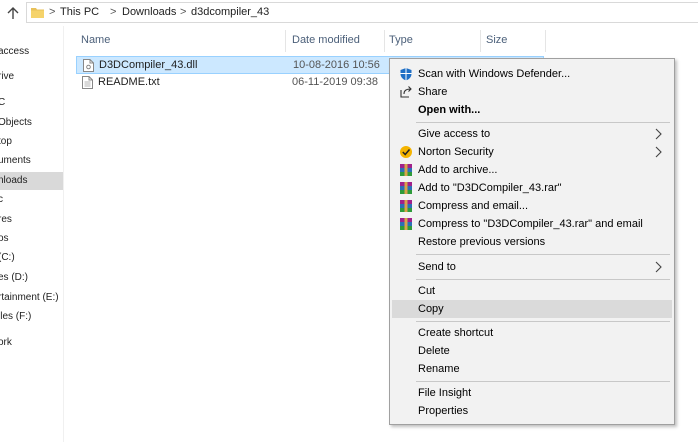 Image resolution: width=700 pixels, height=442 pixels. What do you see at coordinates (532, 152) in the screenshot?
I see `menu-item-norton-security: Norton Security` at bounding box center [532, 152].